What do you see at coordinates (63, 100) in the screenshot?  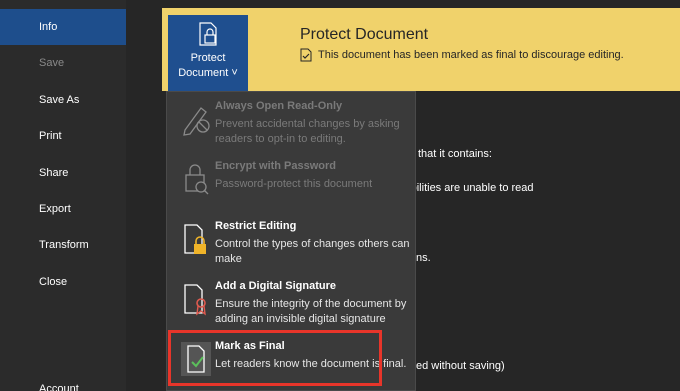 I see `nav-save-as: Save As` at bounding box center [63, 100].